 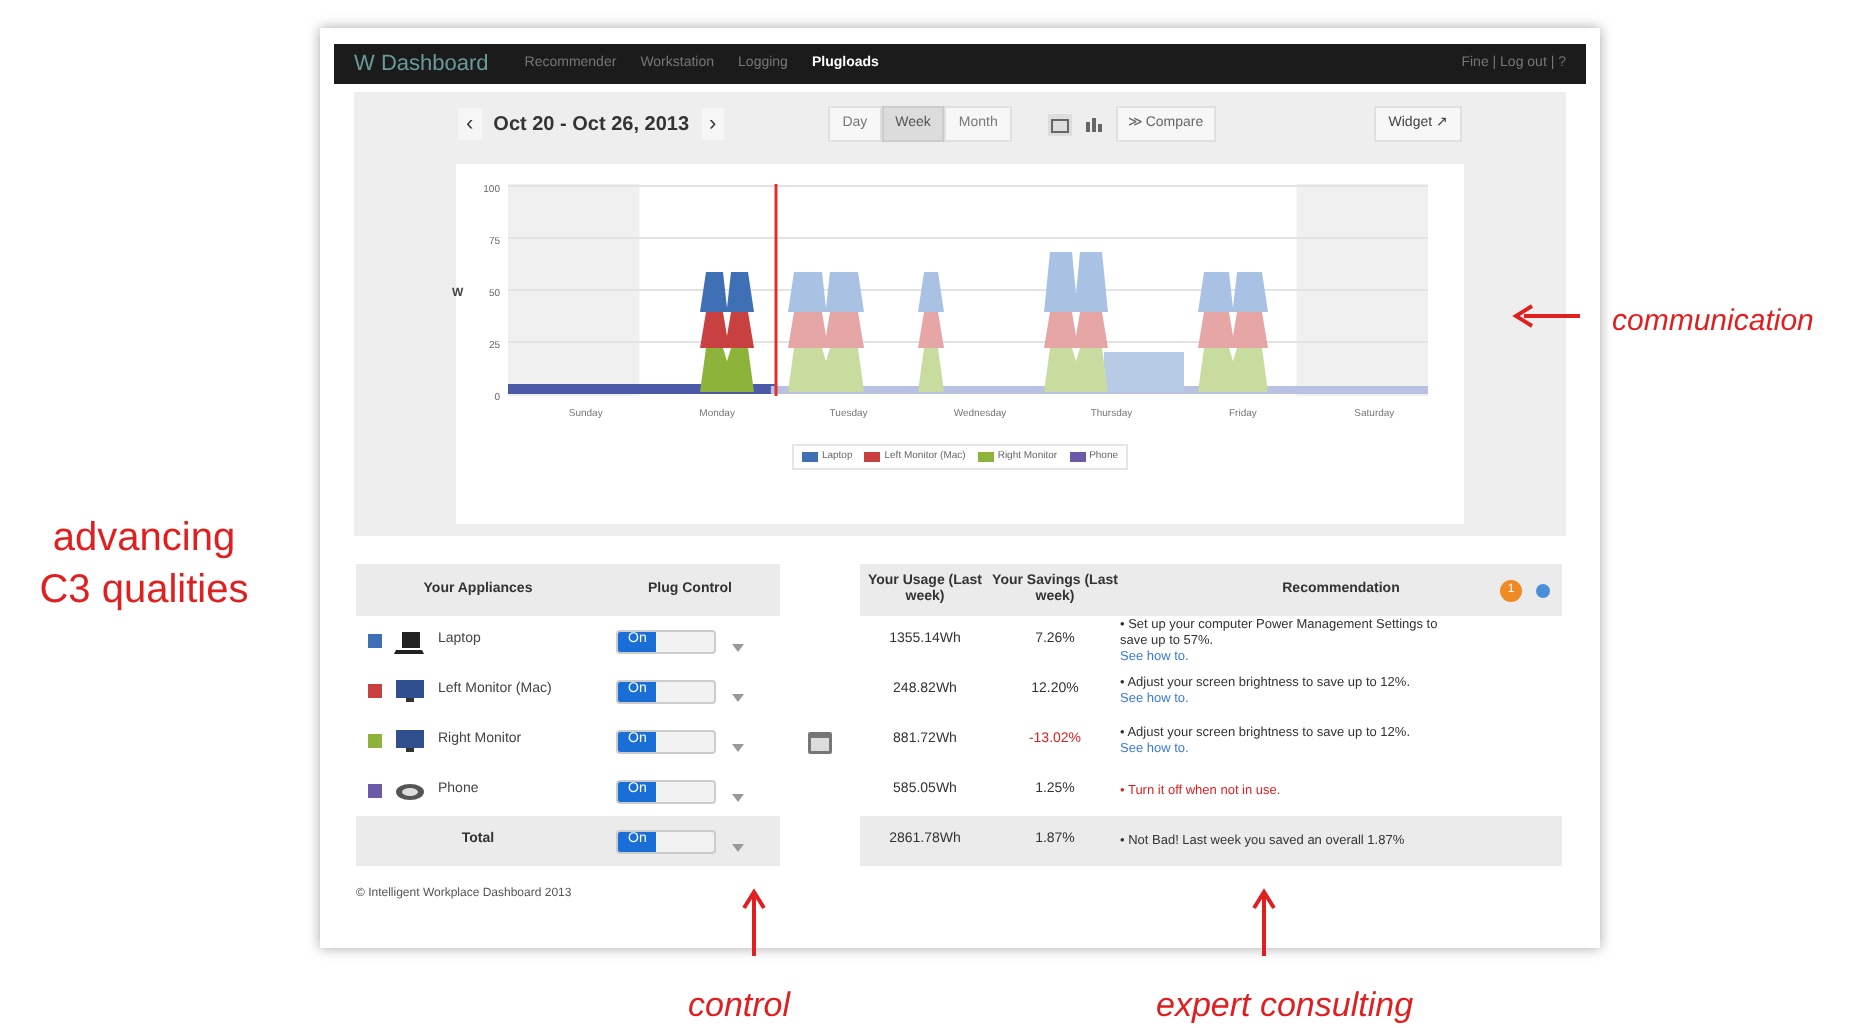 What do you see at coordinates (470, 124) in the screenshot?
I see `previous-button: ‹` at bounding box center [470, 124].